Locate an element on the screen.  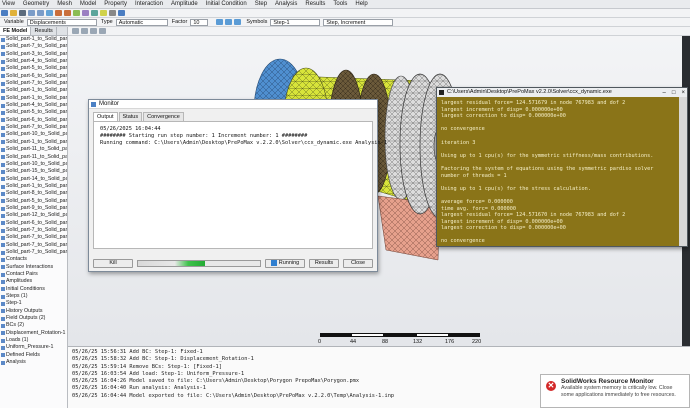
next-frame-icon is located at coordinates (93, 31).